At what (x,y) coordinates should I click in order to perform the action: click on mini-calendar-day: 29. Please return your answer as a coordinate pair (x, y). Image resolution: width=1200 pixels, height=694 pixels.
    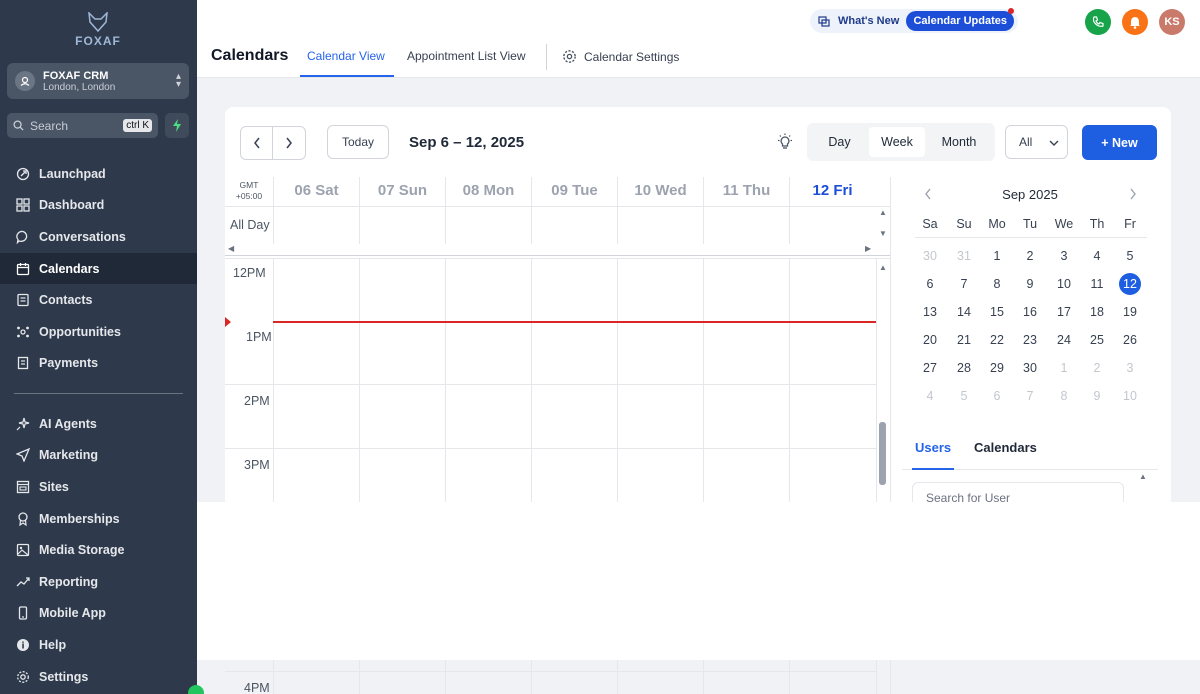
    Looking at the image, I should click on (997, 368).